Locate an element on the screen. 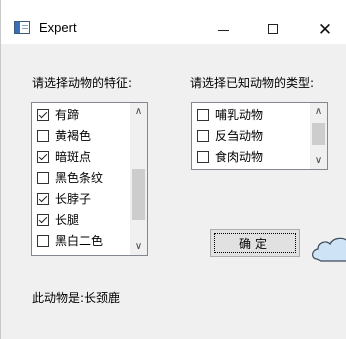 The image size is (346, 339). title-bar: Expert ✕ is located at coordinates (173, 22).